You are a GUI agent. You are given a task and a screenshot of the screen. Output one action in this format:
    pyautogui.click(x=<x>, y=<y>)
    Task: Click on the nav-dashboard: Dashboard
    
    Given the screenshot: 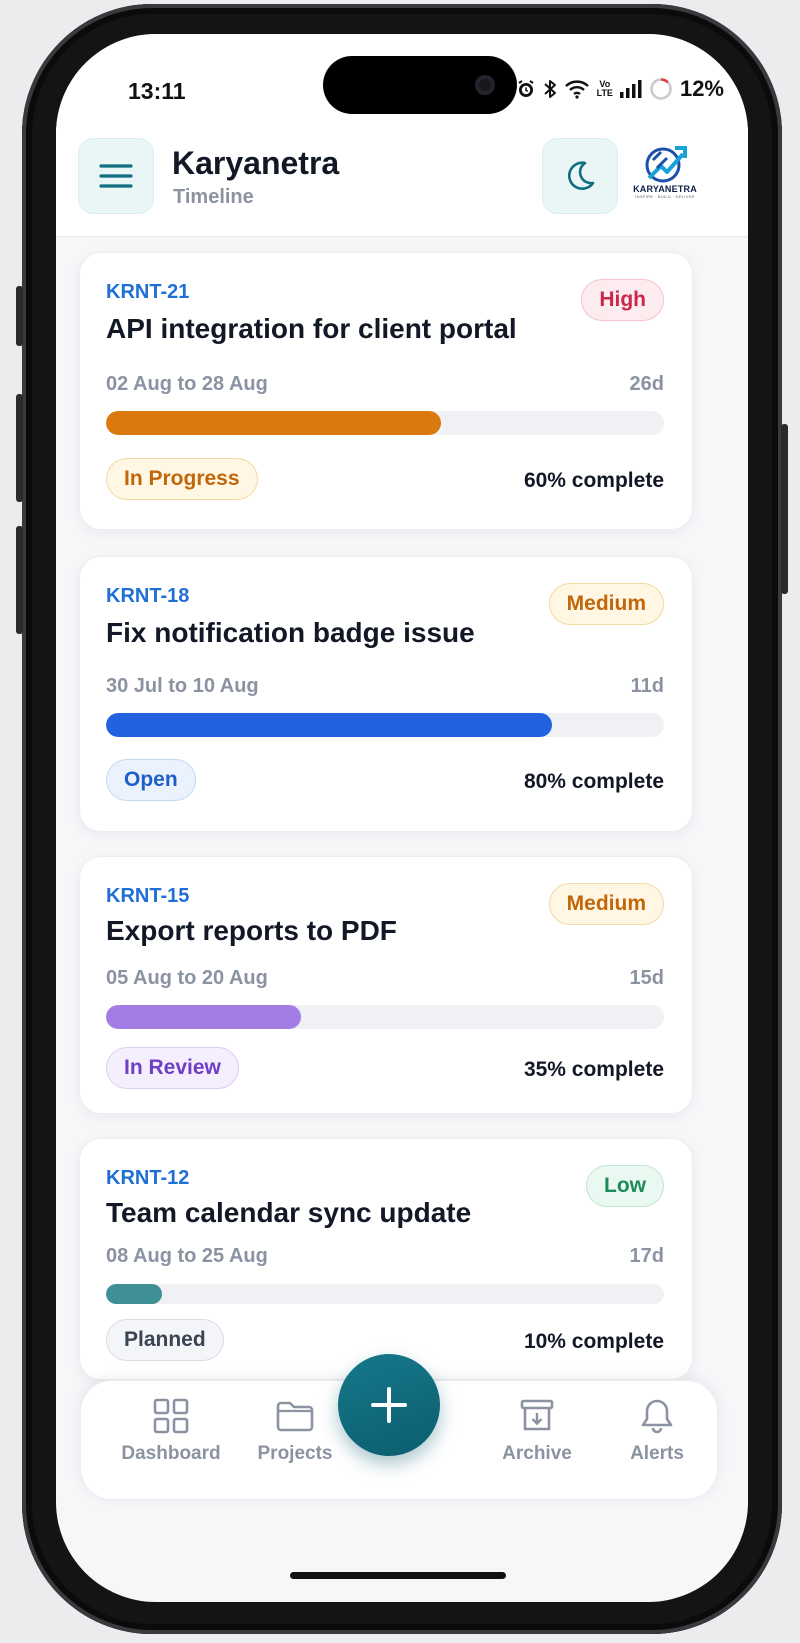 What is the action you would take?
    pyautogui.click(x=171, y=1431)
    